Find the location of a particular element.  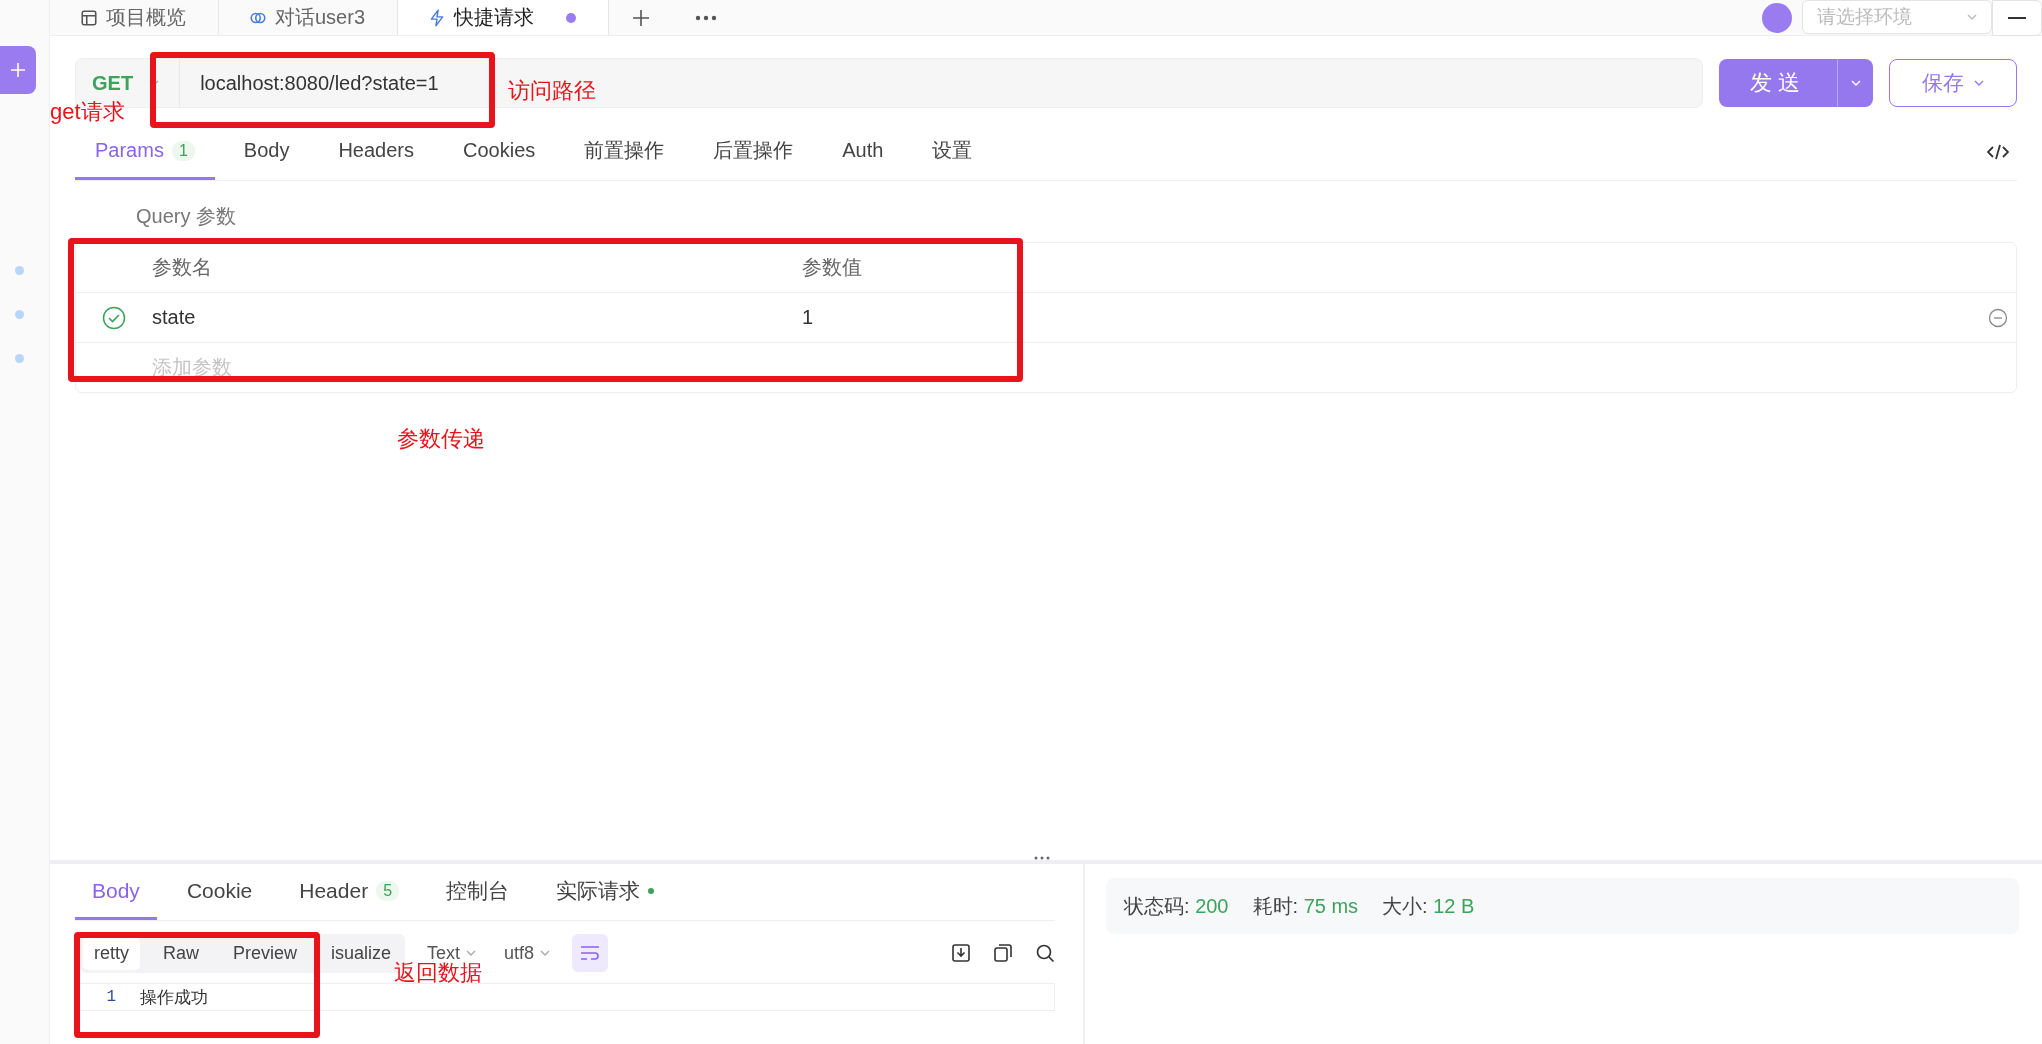

column-header: 参数名 is located at coordinates (182, 267).